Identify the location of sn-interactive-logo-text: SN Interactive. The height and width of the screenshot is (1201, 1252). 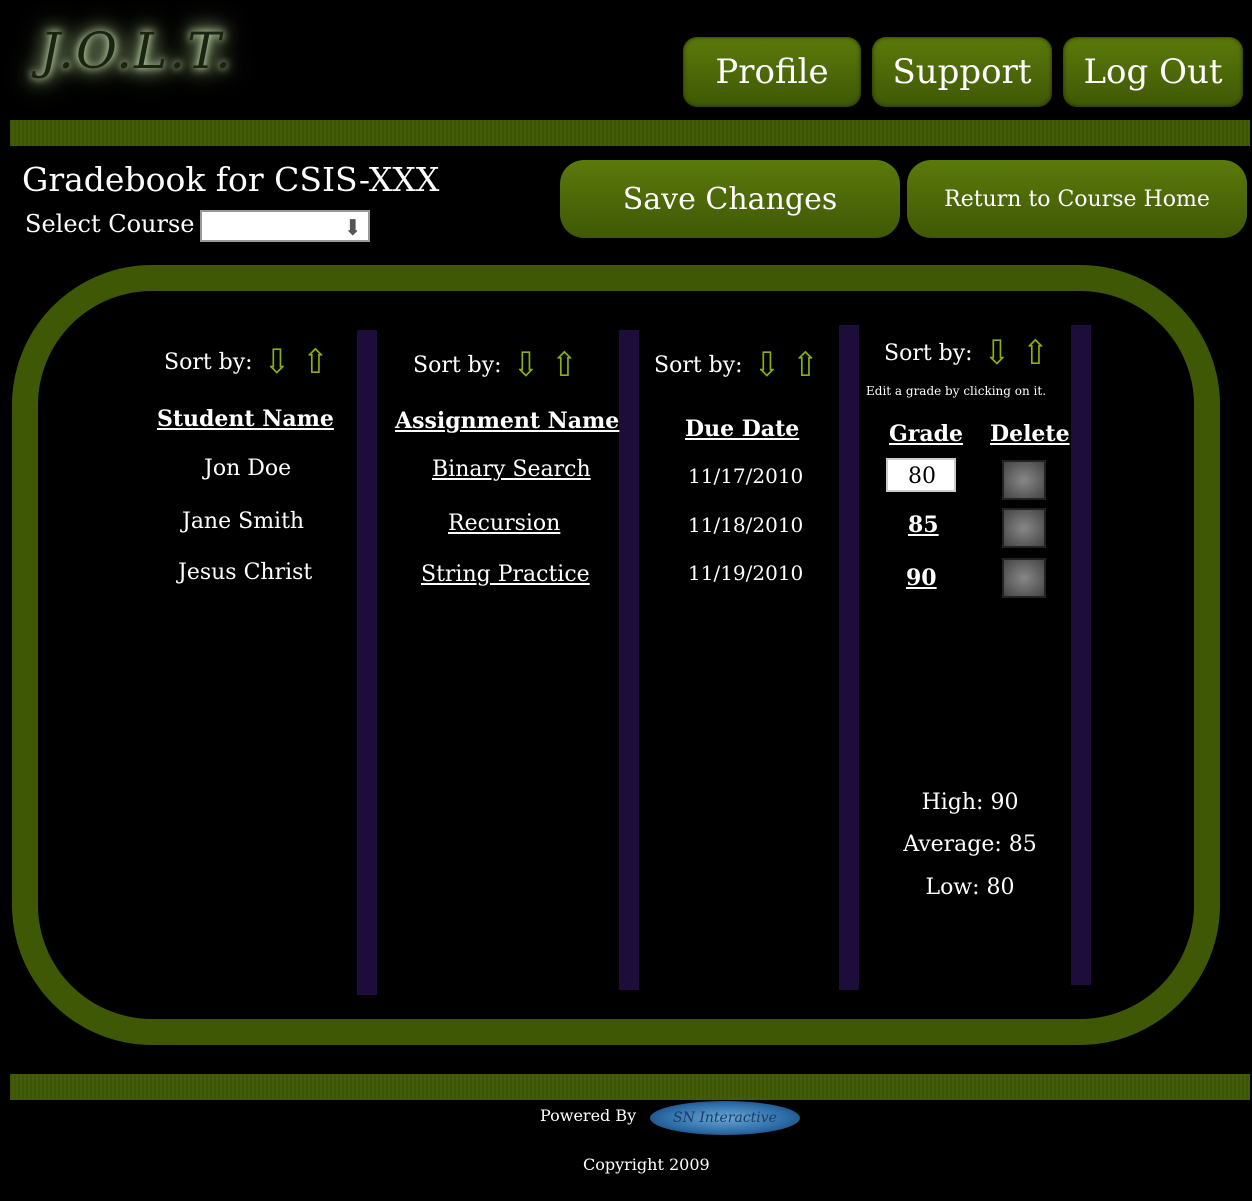
(725, 1118).